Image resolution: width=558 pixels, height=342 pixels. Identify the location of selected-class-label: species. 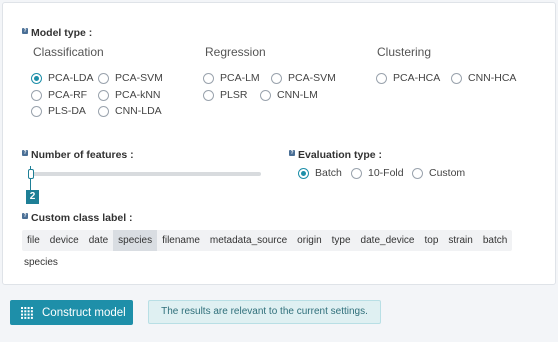
(41, 262).